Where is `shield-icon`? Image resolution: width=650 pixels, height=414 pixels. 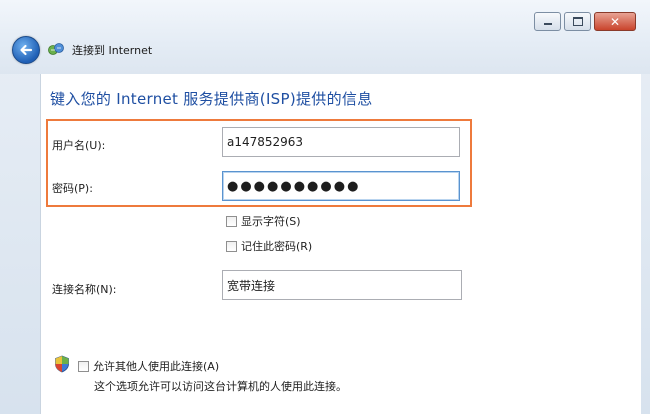 shield-icon is located at coordinates (62, 364).